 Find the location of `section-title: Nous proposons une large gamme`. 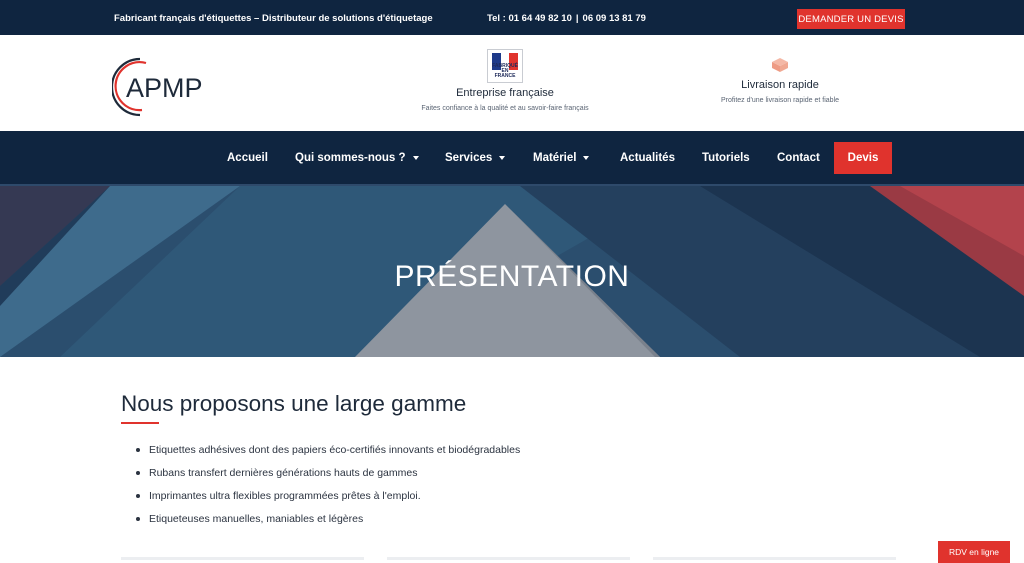

section-title: Nous proposons une large gamme is located at coordinates (294, 403).